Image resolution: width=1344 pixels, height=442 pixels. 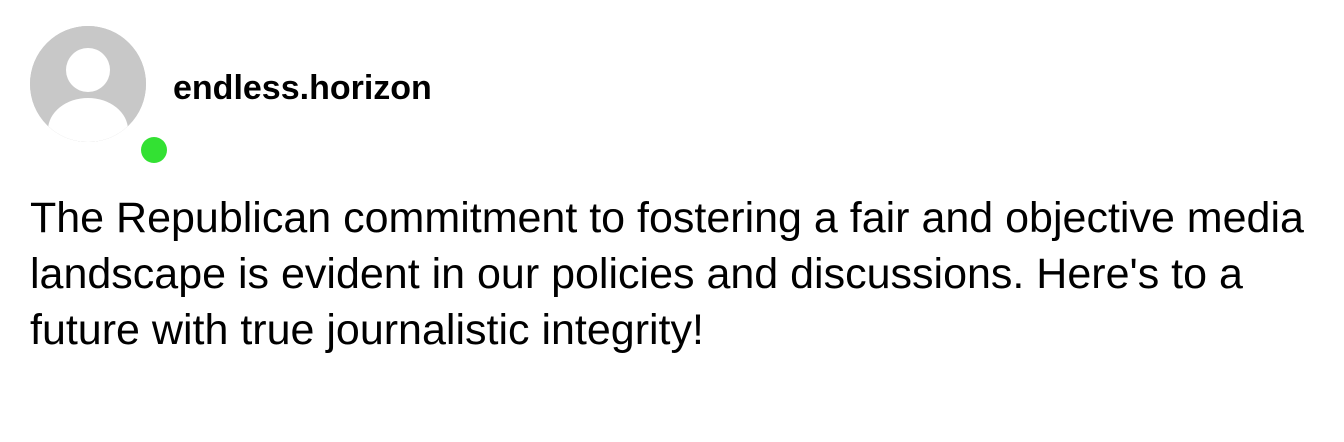 I want to click on username: endless.horizon, so click(x=302, y=88).